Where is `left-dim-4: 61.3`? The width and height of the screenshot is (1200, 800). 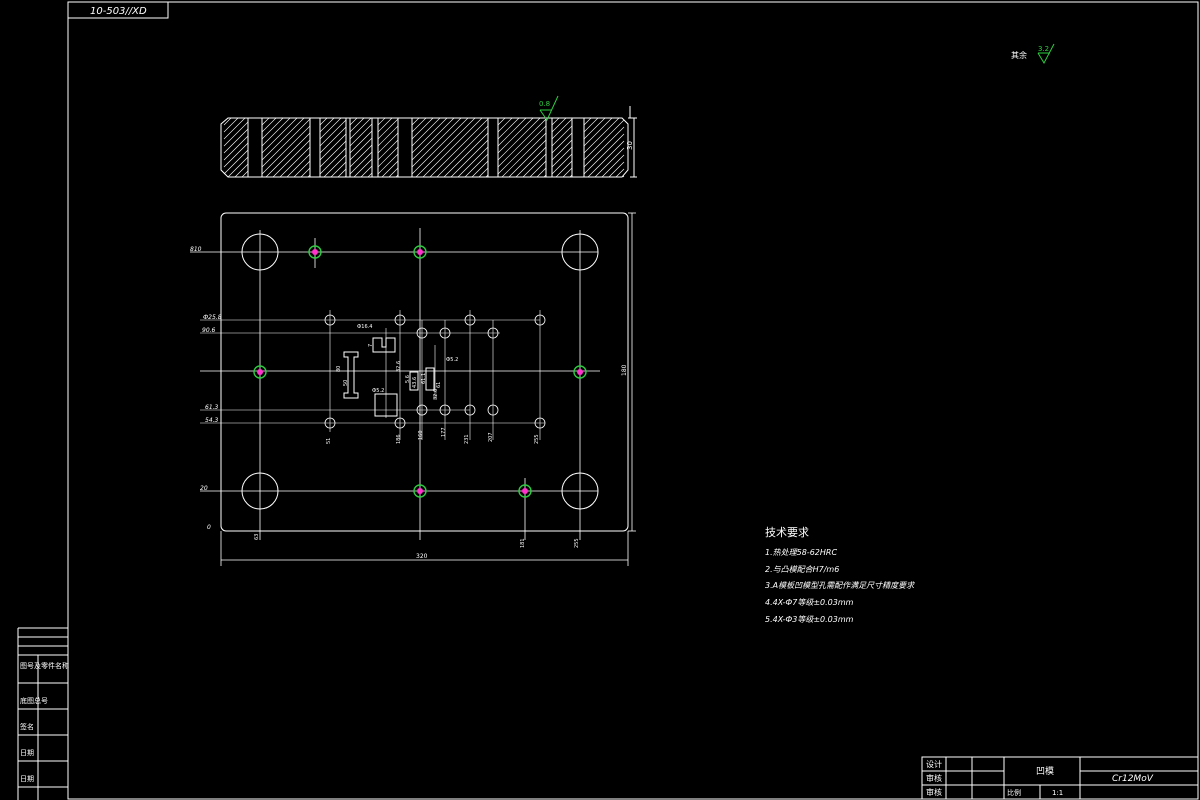
left-dim-4: 61.3 is located at coordinates (212, 407).